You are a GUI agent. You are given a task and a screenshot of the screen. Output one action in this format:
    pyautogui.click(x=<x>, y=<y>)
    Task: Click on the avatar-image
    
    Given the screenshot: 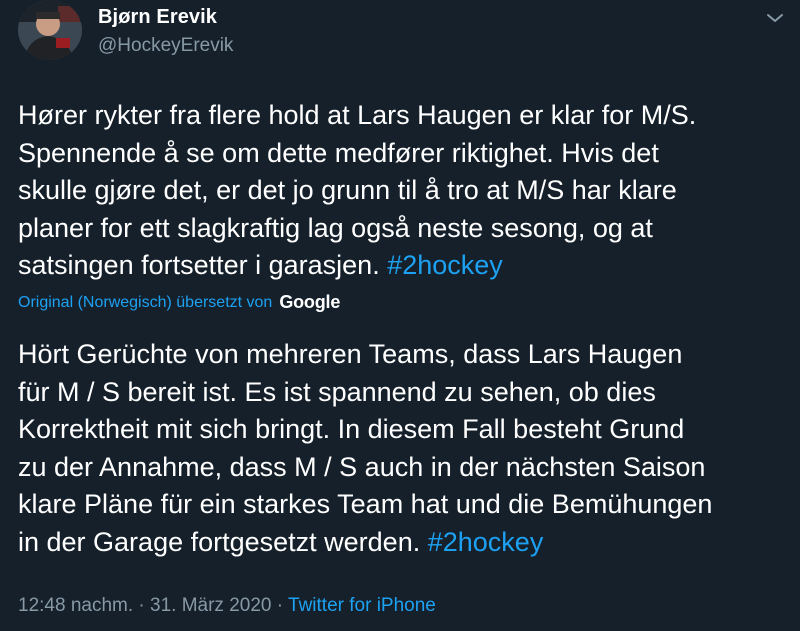 What is the action you would take?
    pyautogui.click(x=50, y=30)
    